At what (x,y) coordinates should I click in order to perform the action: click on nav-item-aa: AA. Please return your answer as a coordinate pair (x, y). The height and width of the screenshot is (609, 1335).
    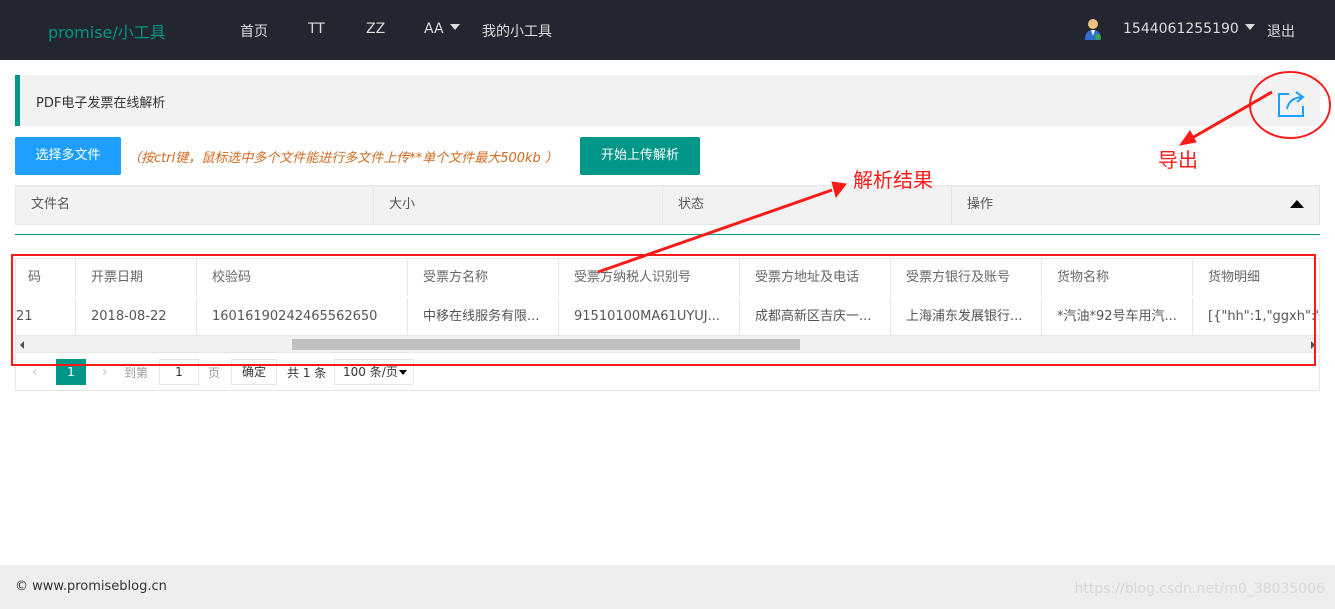
    Looking at the image, I should click on (442, 29).